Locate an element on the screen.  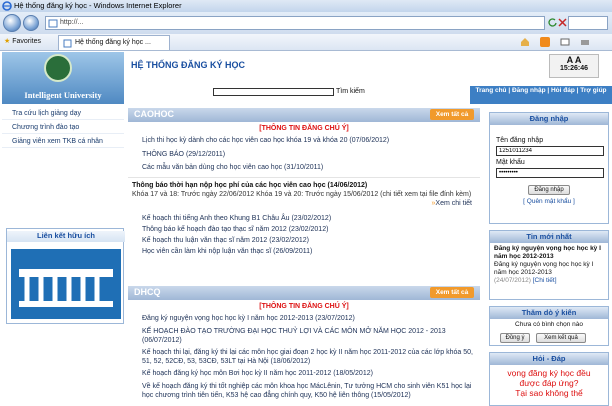
clock-time: 15:26:46 is located at coordinates (574, 68).